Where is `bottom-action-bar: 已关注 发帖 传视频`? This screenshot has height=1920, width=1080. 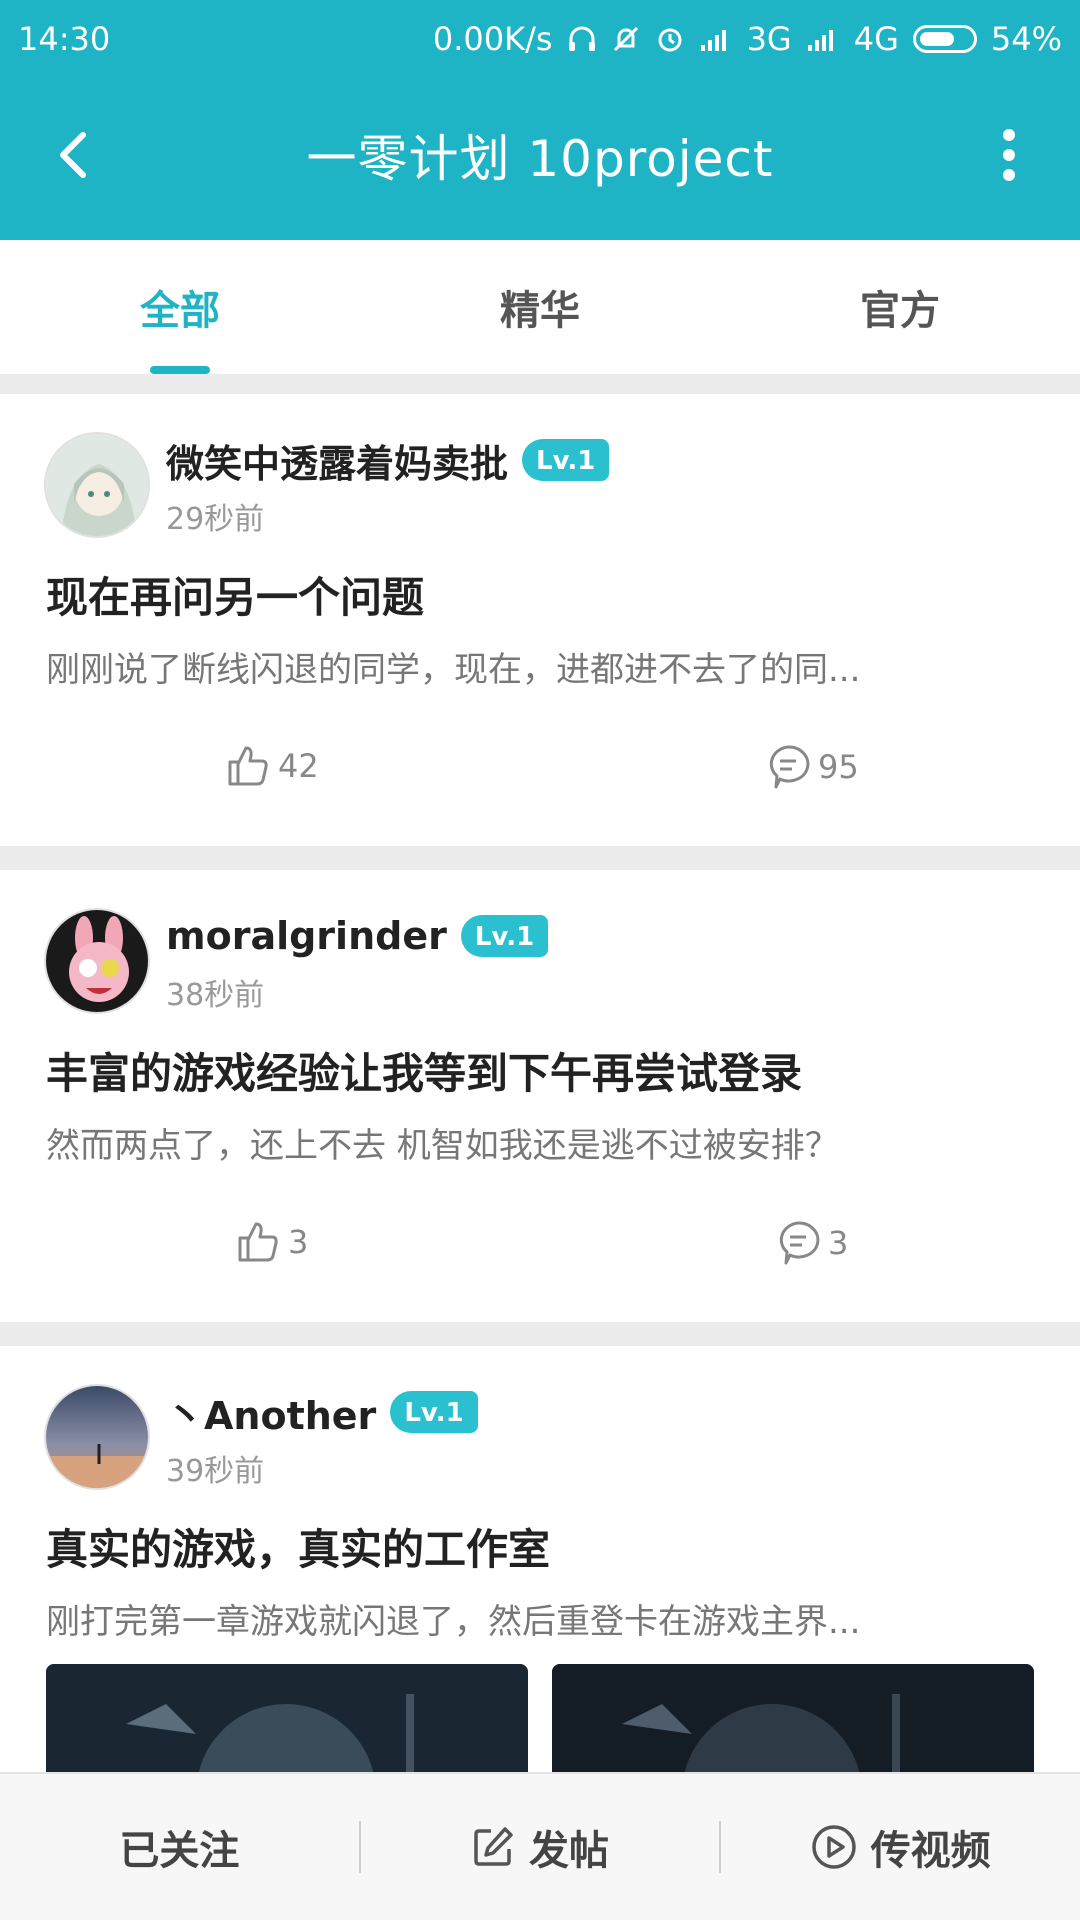
bottom-action-bar: 已关注 发帖 传视频 is located at coordinates (540, 1846).